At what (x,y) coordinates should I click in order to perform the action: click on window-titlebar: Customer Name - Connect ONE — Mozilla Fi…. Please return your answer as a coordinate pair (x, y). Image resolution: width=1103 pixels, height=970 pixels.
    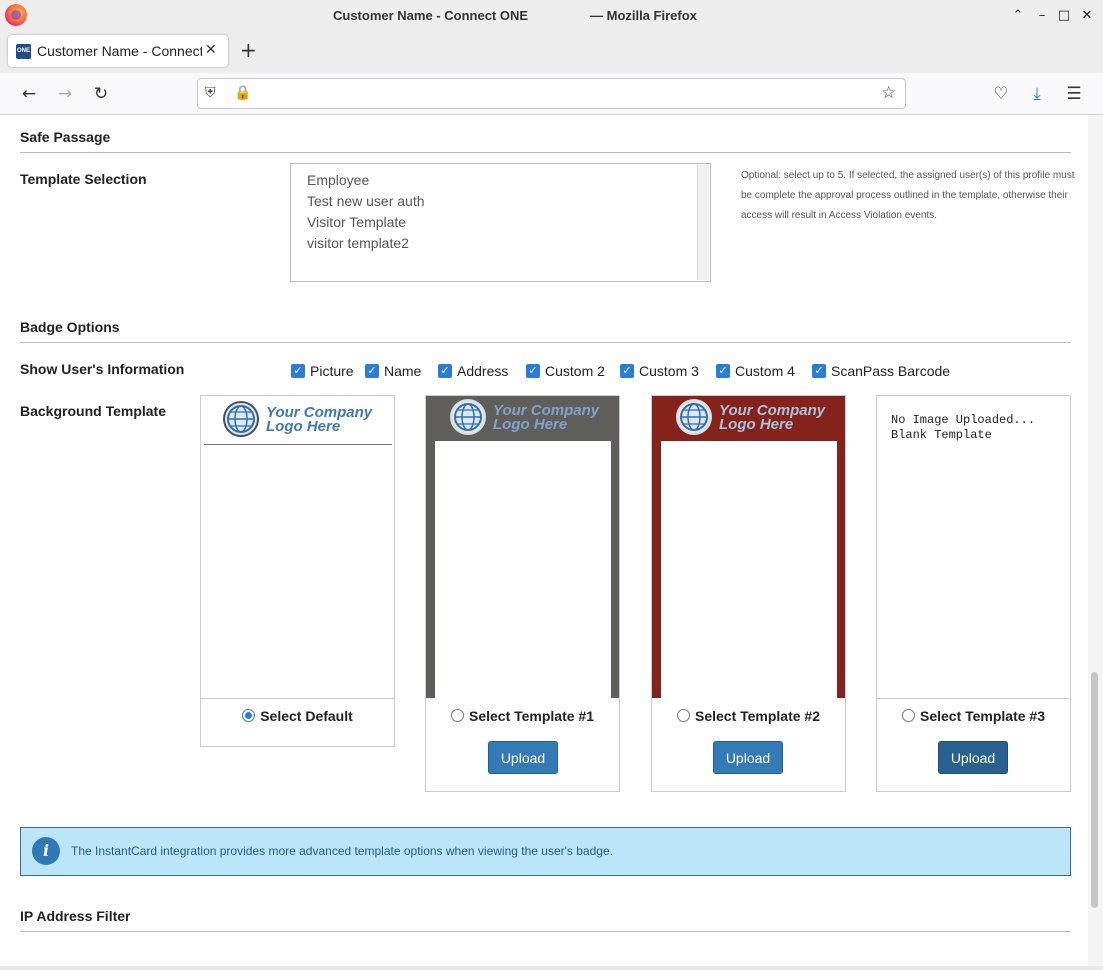
    Looking at the image, I should click on (551, 15).